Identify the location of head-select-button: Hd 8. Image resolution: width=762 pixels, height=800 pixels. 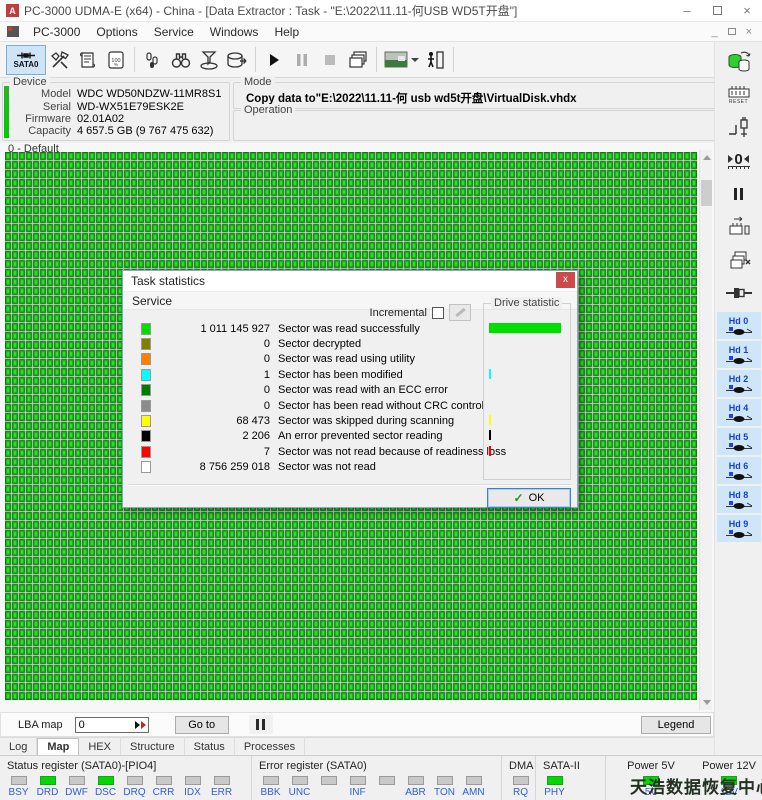
(738, 499).